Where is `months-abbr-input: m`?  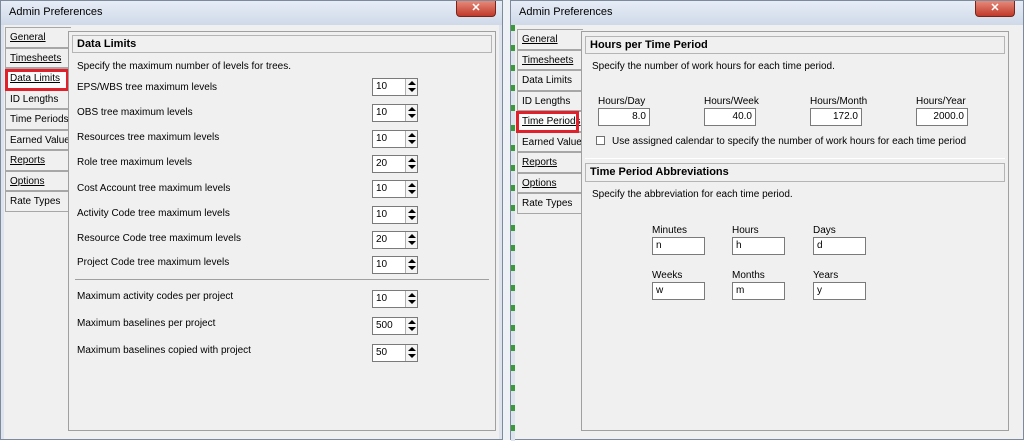
months-abbr-input: m is located at coordinates (758, 291).